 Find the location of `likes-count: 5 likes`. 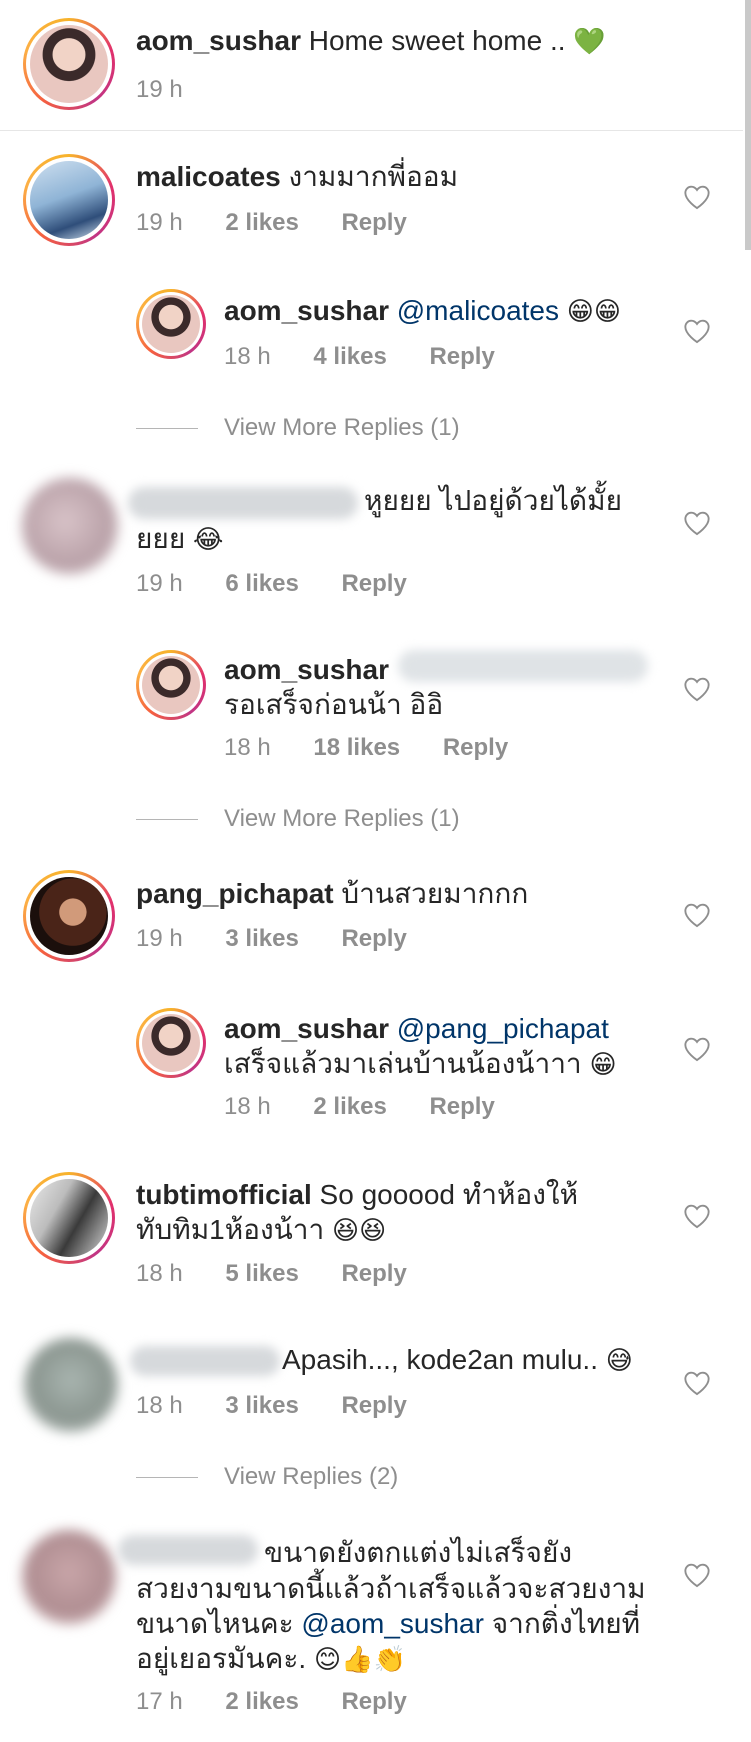

likes-count: 5 likes is located at coordinates (261, 1273).